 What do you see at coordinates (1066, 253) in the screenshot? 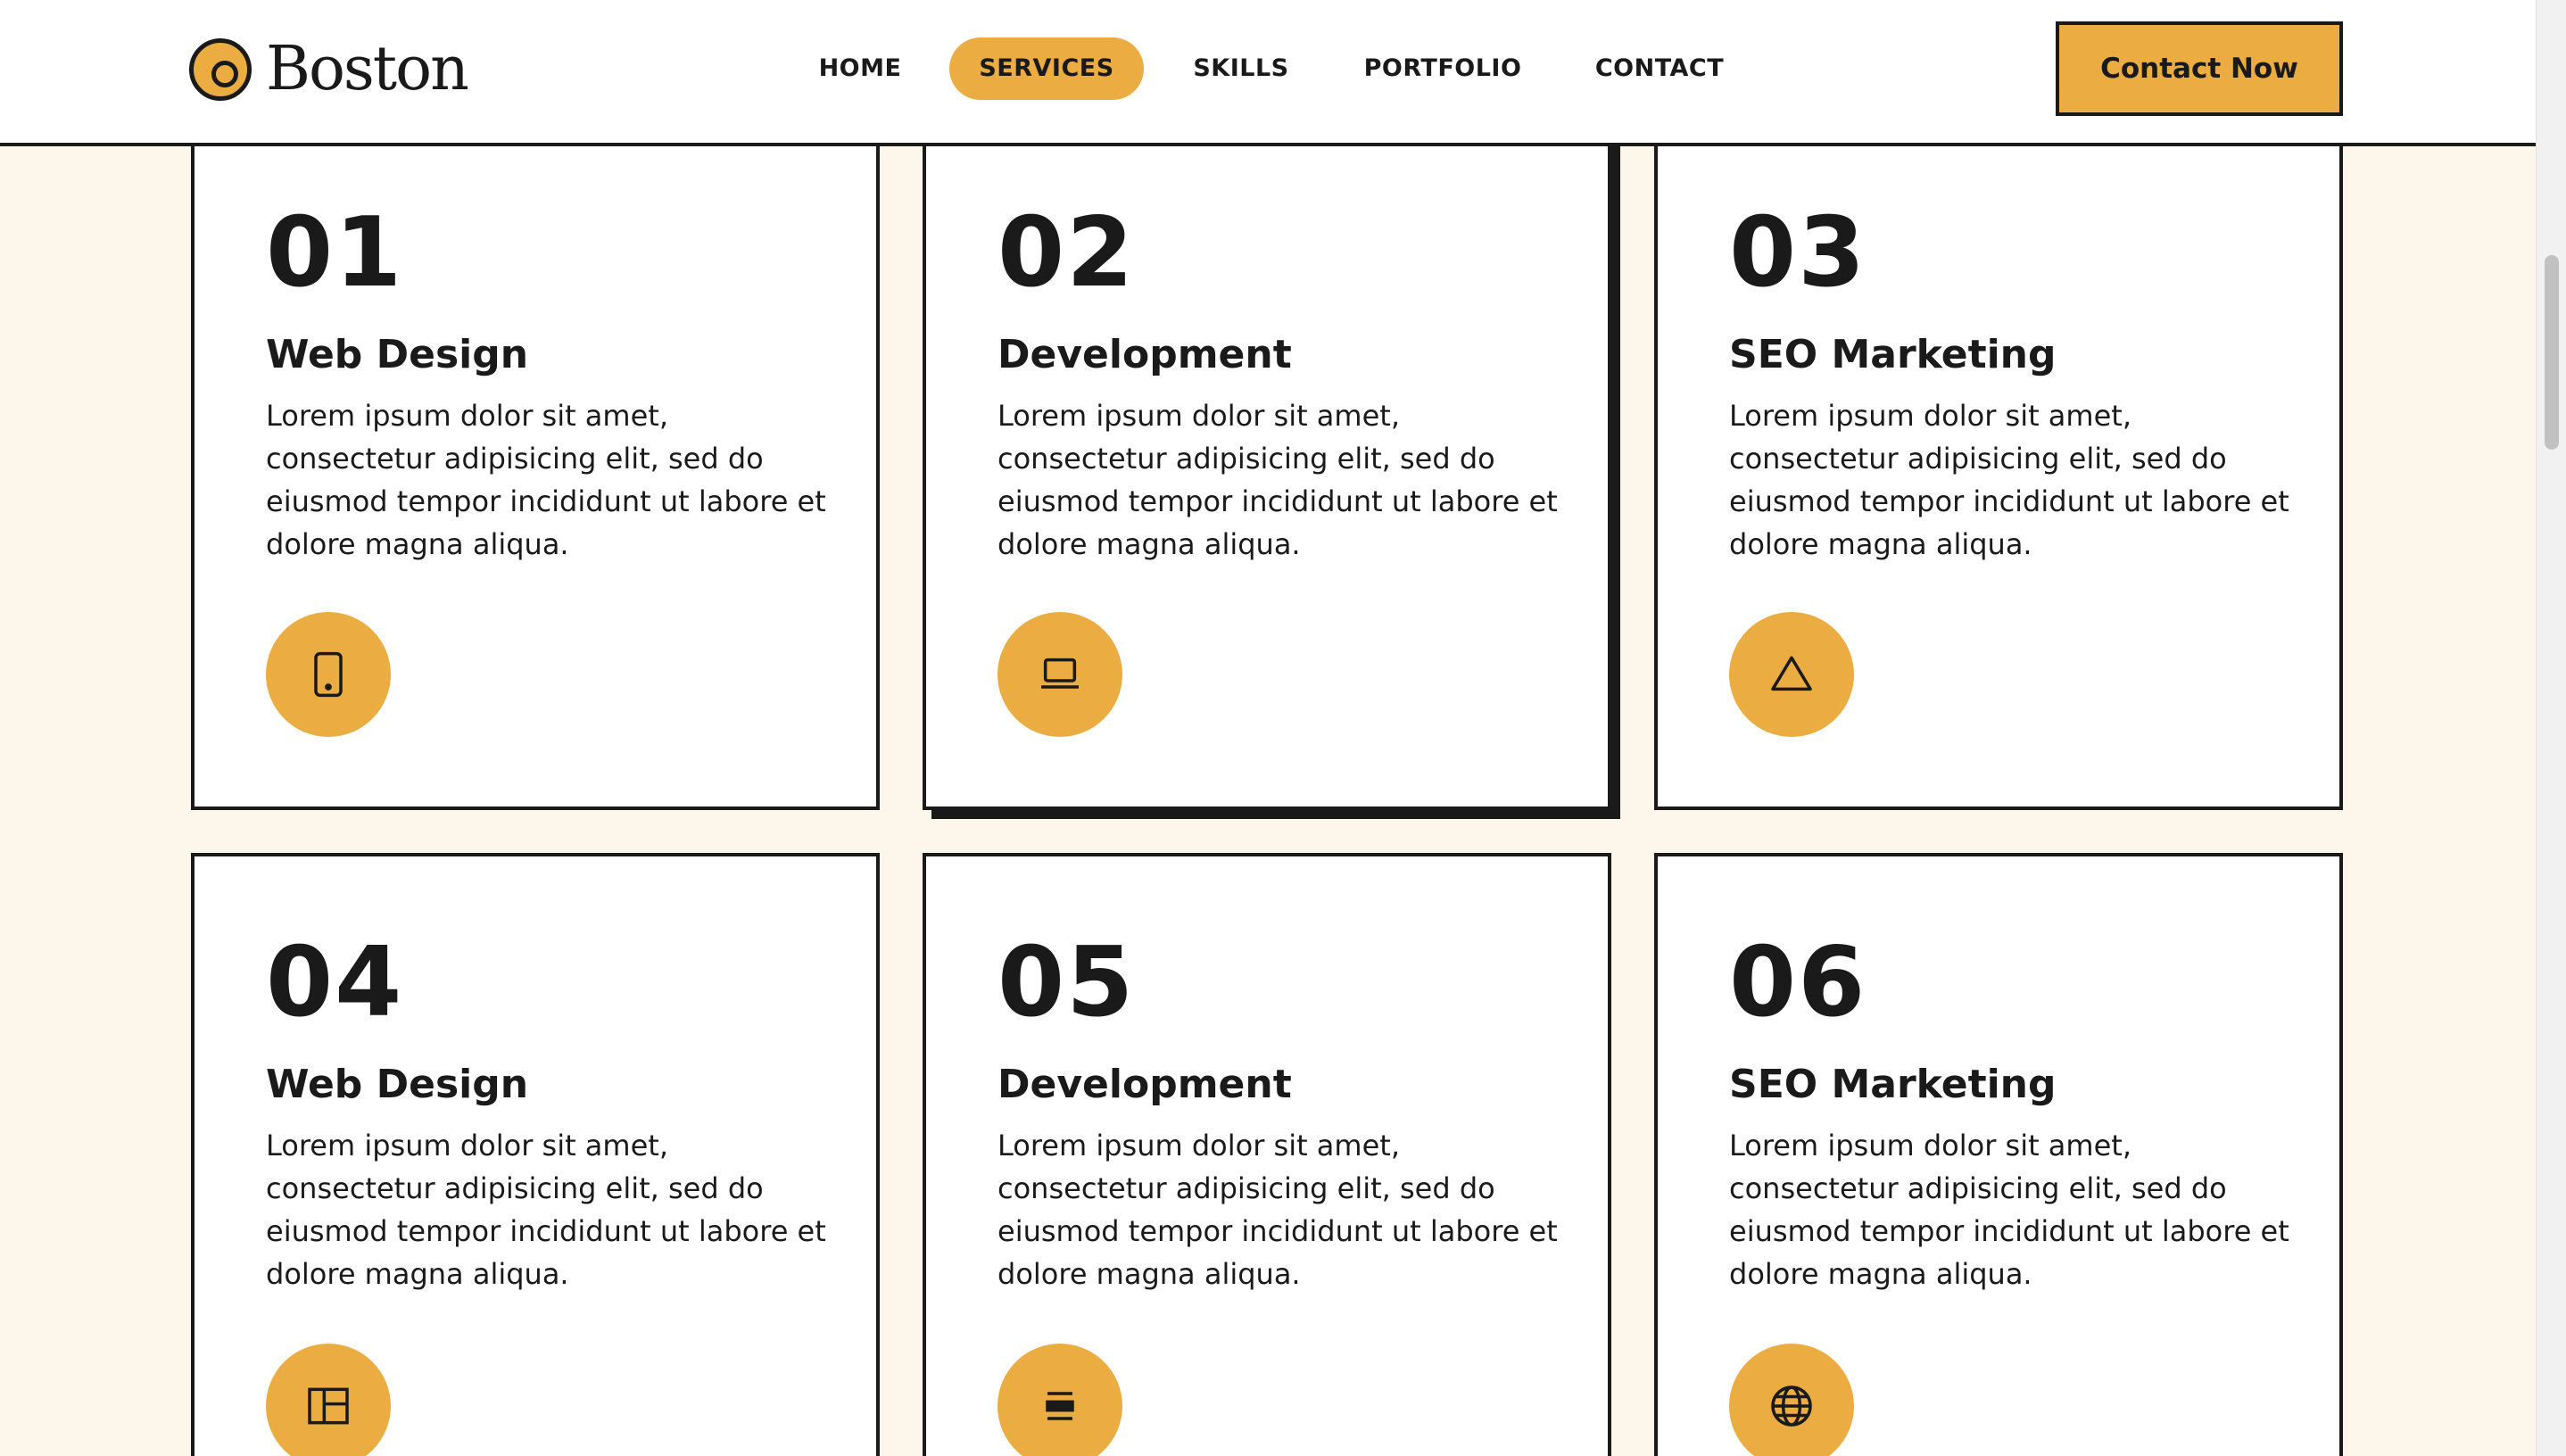
I see `service-number: 02` at bounding box center [1066, 253].